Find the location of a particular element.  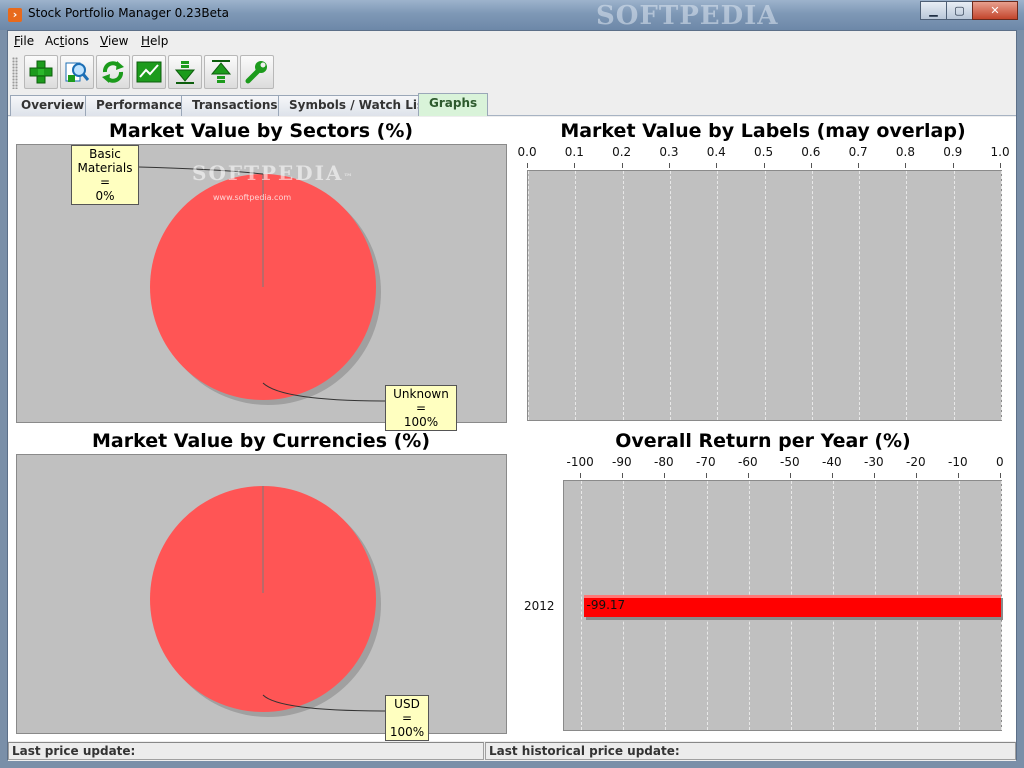

label-unknown-value: 100% is located at coordinates (421, 422).